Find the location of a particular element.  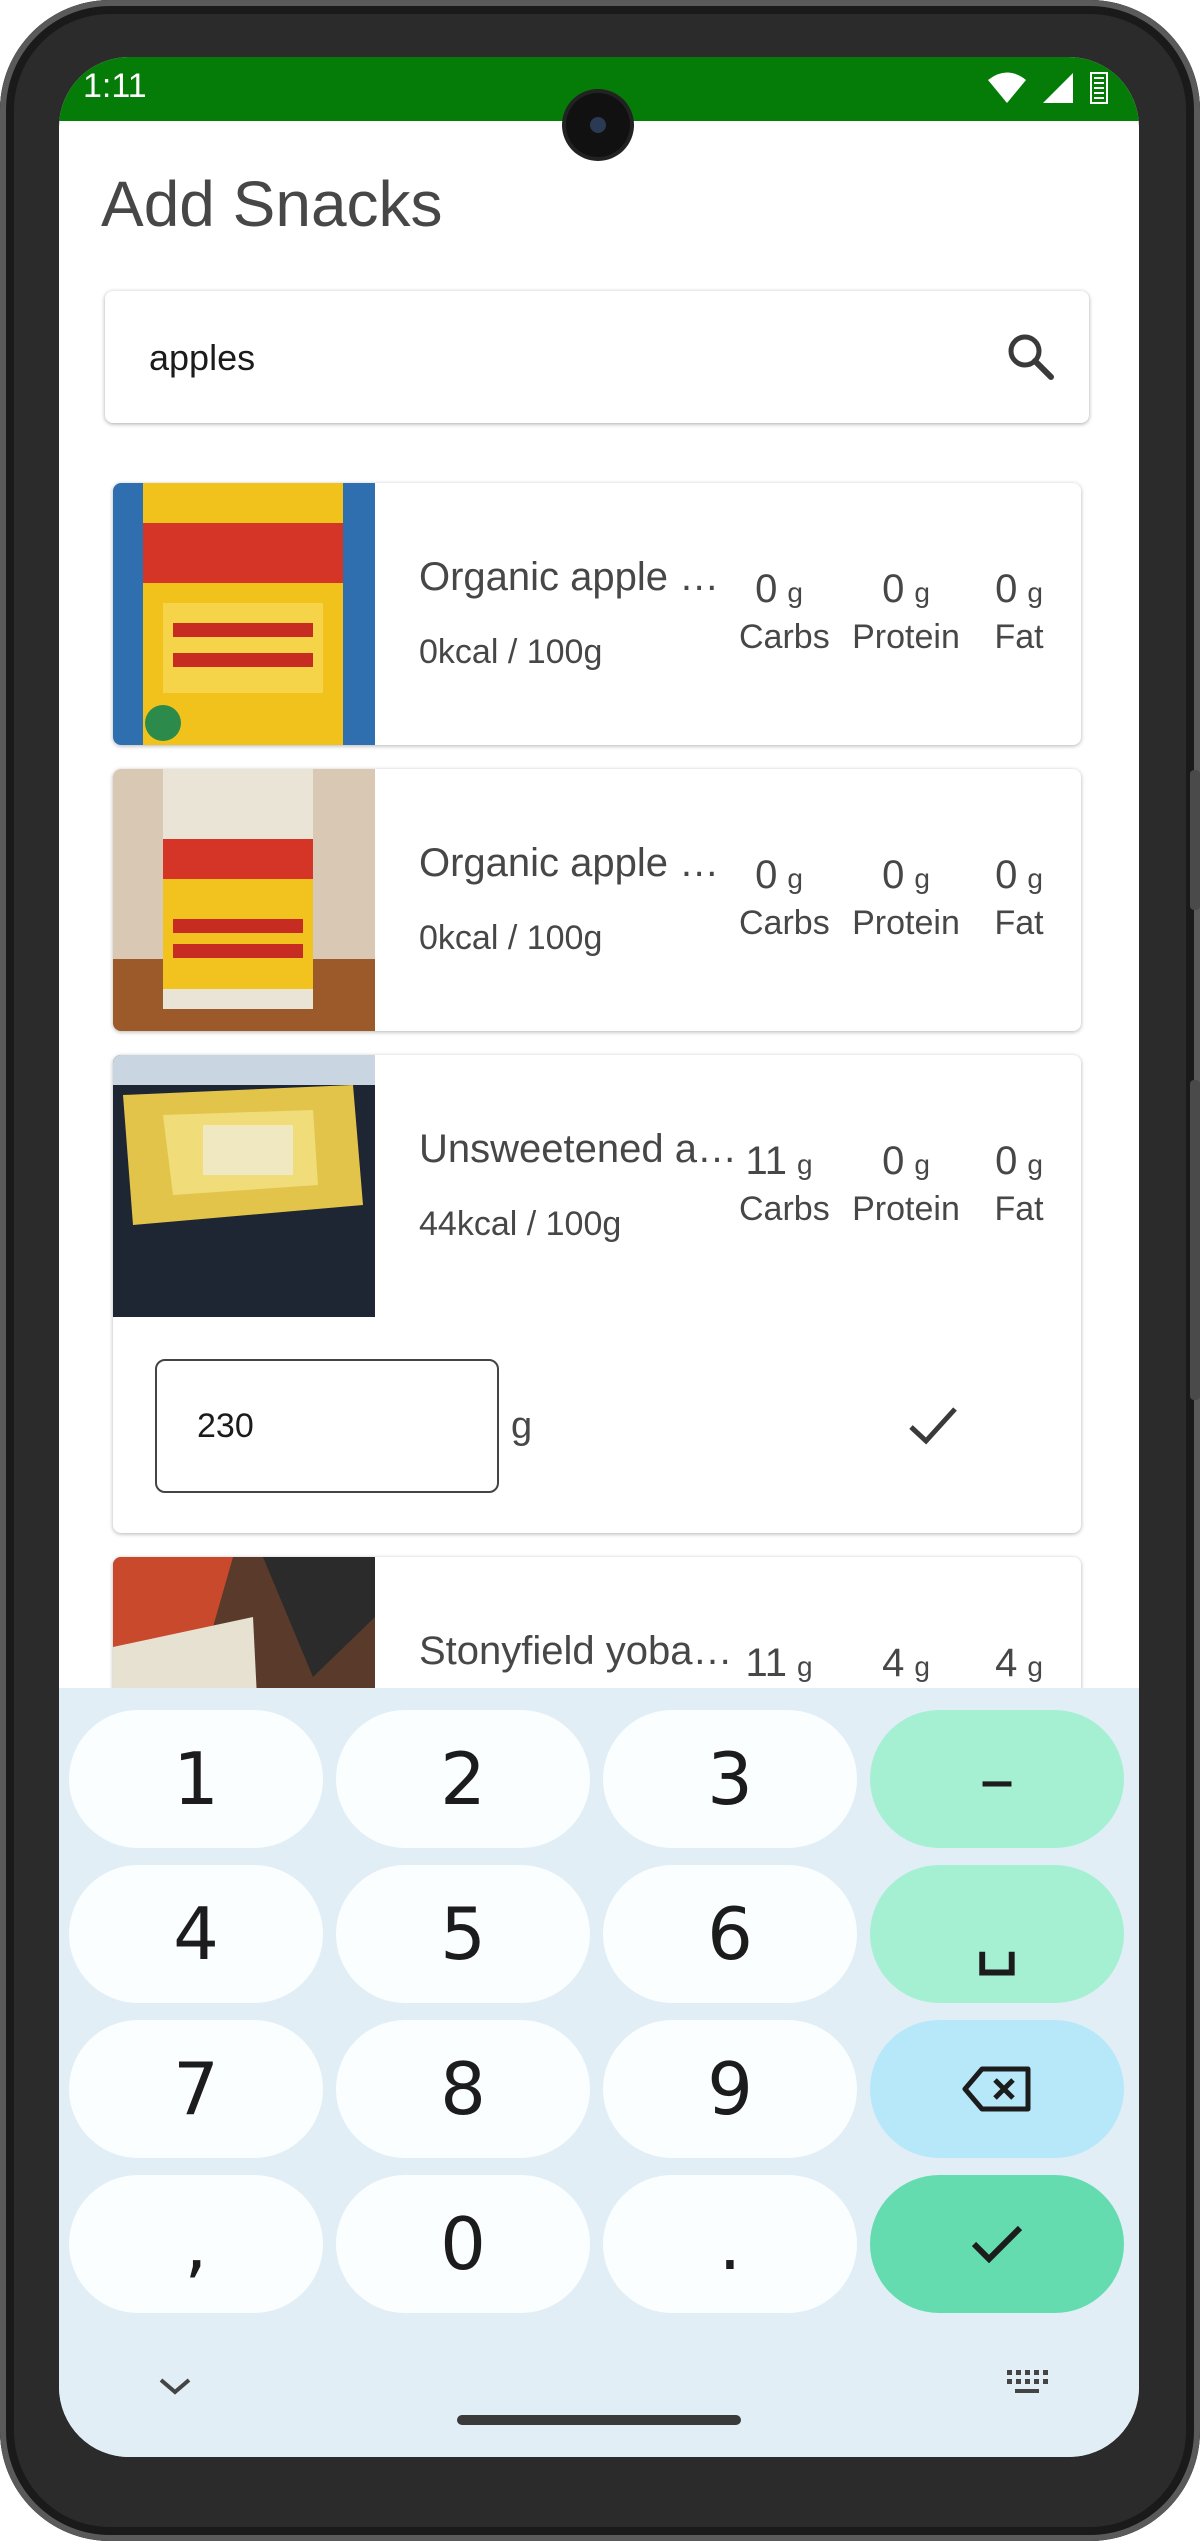

chevron-down-icon is located at coordinates (175, 2386).